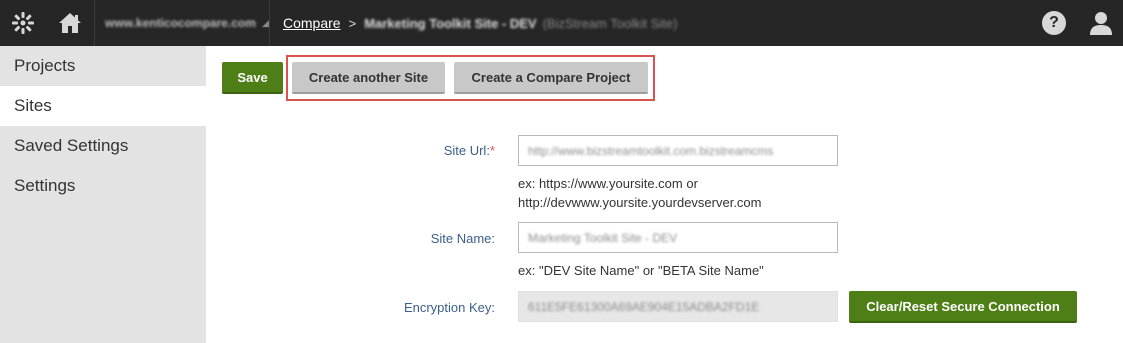 This screenshot has height=343, width=1123. Describe the element at coordinates (551, 78) in the screenshot. I see `create-compare-project-button: Create a Compare Project` at that location.